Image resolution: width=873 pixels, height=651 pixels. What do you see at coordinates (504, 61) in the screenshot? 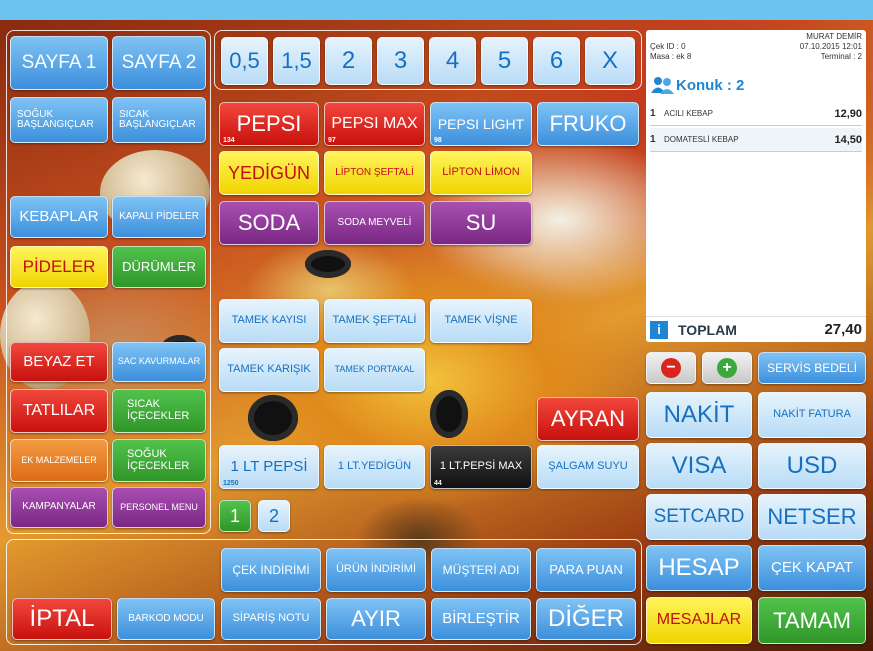
I see `quantity-button: 5` at bounding box center [504, 61].